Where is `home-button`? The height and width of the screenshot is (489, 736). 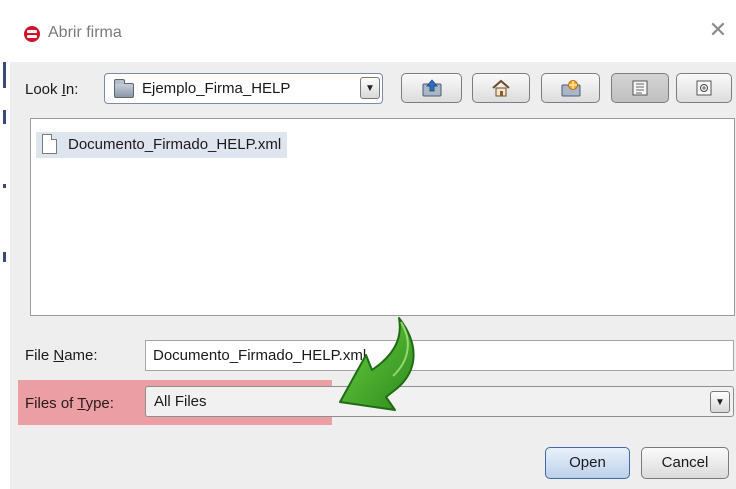 home-button is located at coordinates (501, 88).